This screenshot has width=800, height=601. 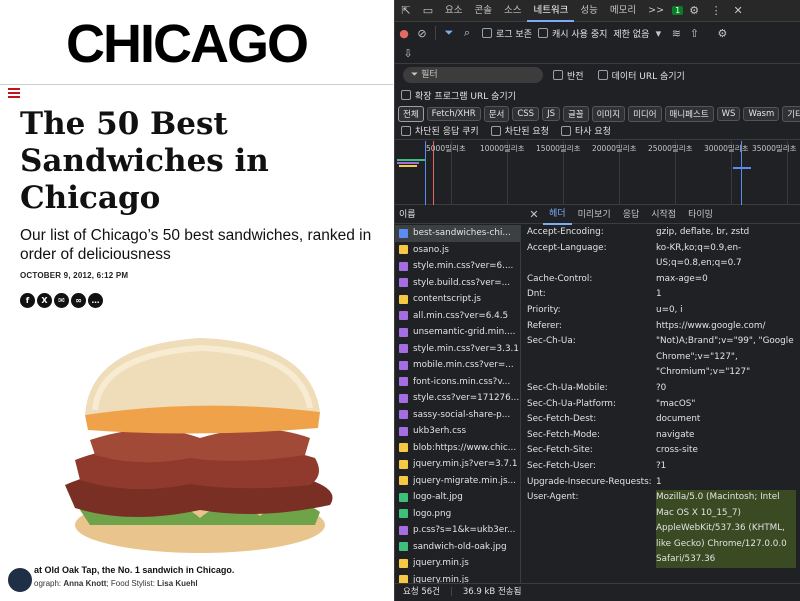 What do you see at coordinates (658, 33) in the screenshot?
I see `chevron-down-icon: ▾` at bounding box center [658, 33].